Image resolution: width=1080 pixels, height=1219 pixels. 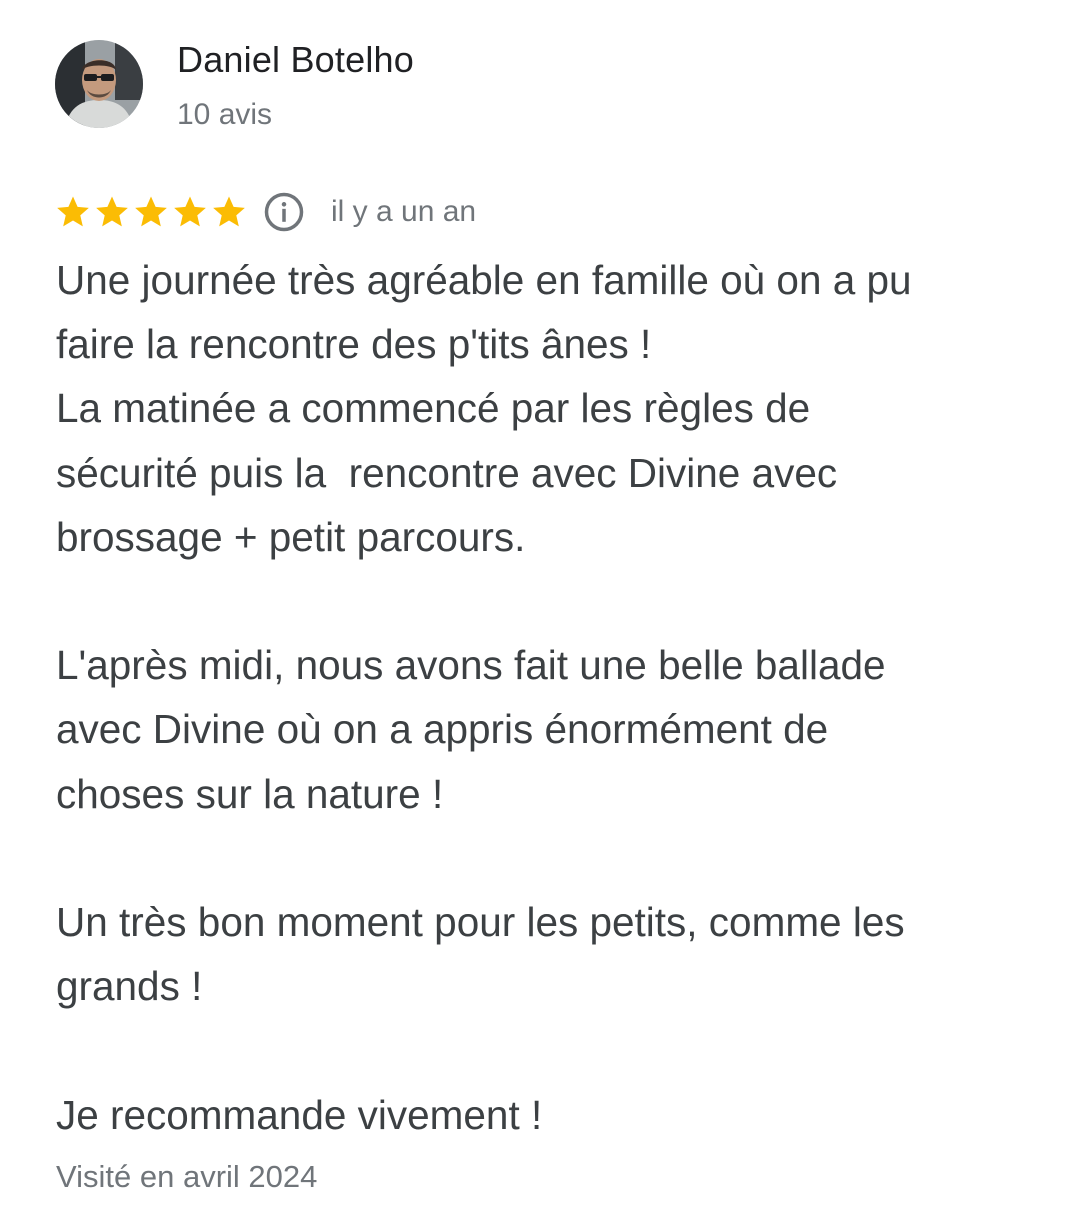 I want to click on visit-date: Visité en avril 2024, so click(x=187, y=1176).